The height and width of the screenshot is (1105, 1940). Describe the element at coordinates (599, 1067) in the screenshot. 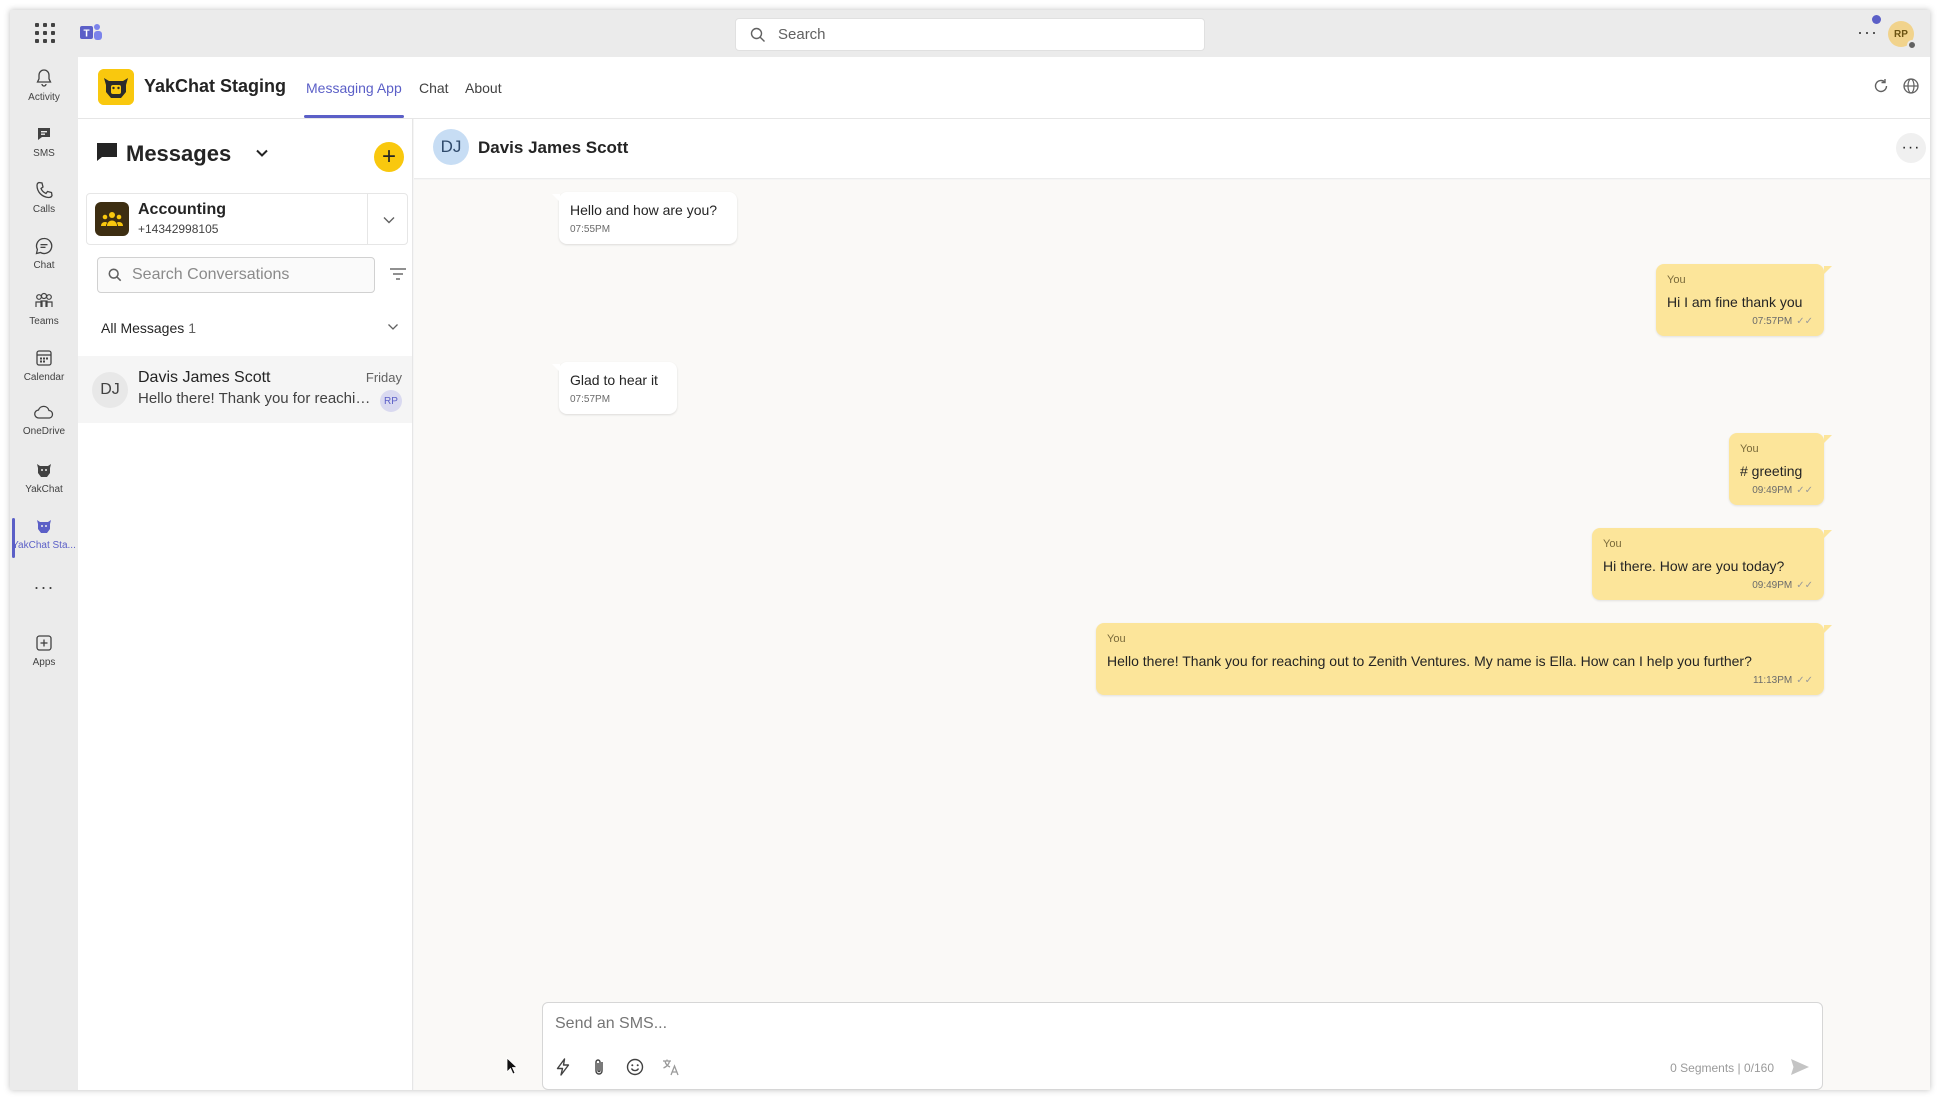

I see `paperclip-icon` at that location.